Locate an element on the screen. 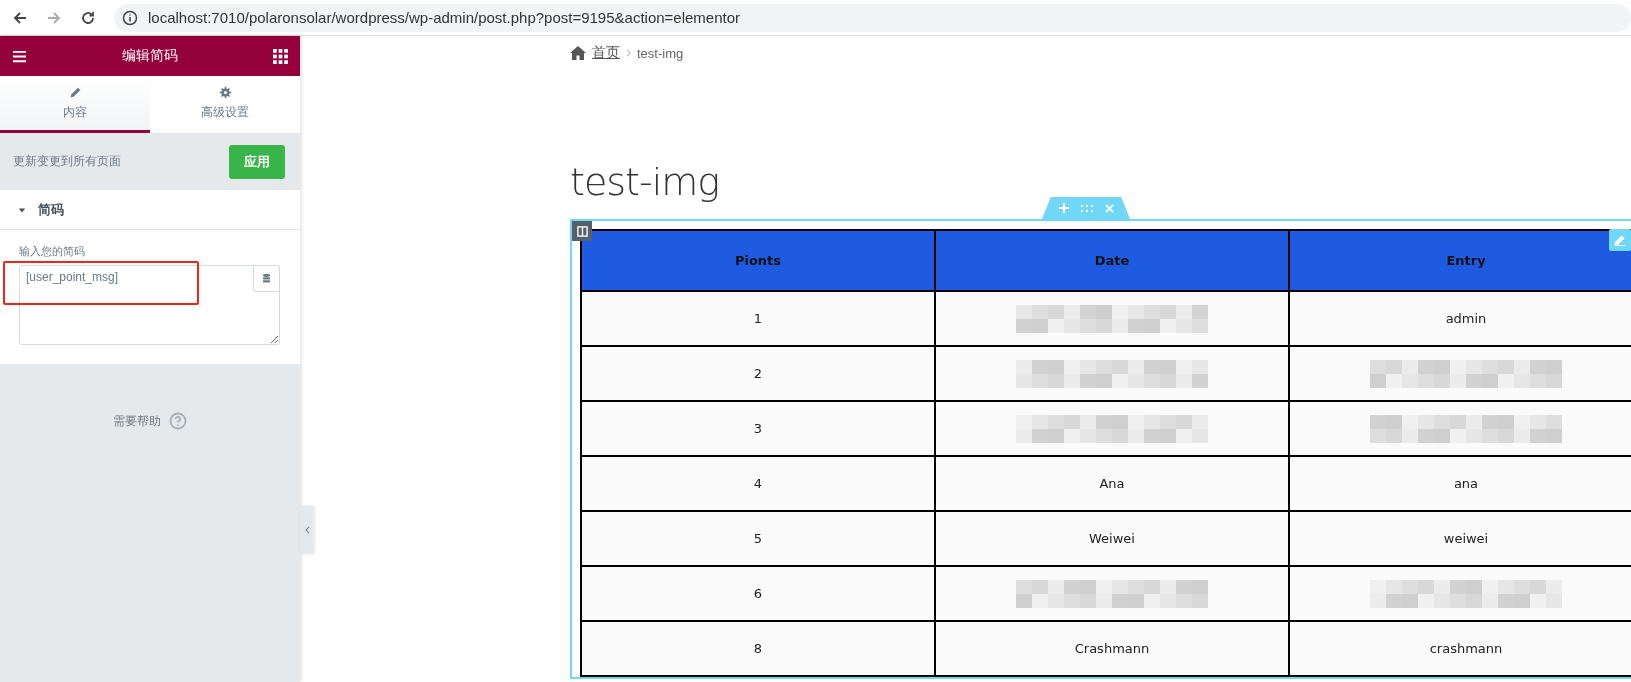 The image size is (1631, 682). column-header: Date is located at coordinates (1112, 260).